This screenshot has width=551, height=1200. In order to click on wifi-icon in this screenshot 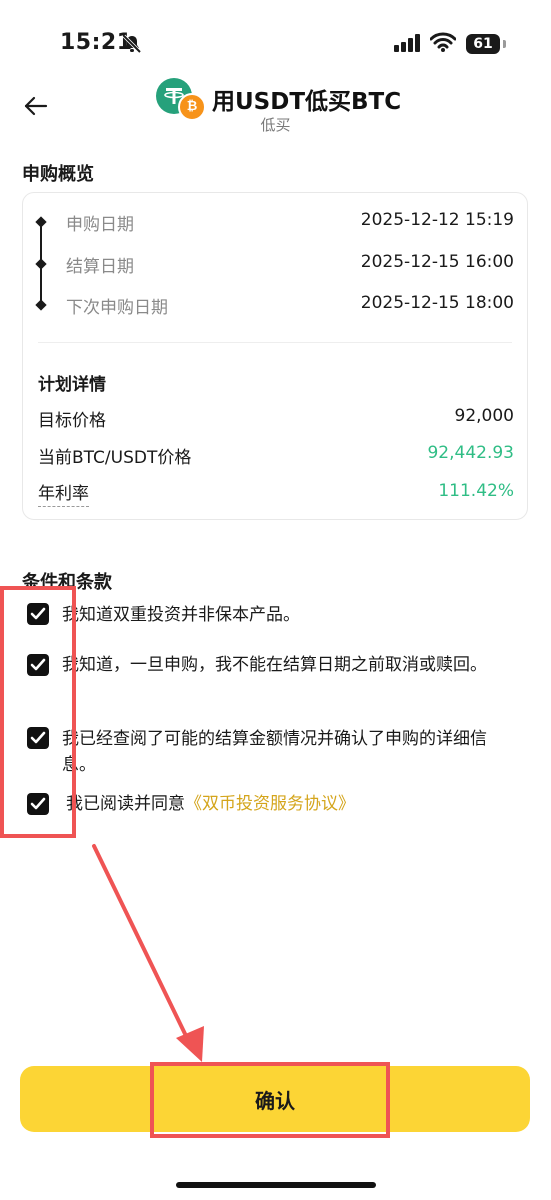, I will do `click(443, 44)`.